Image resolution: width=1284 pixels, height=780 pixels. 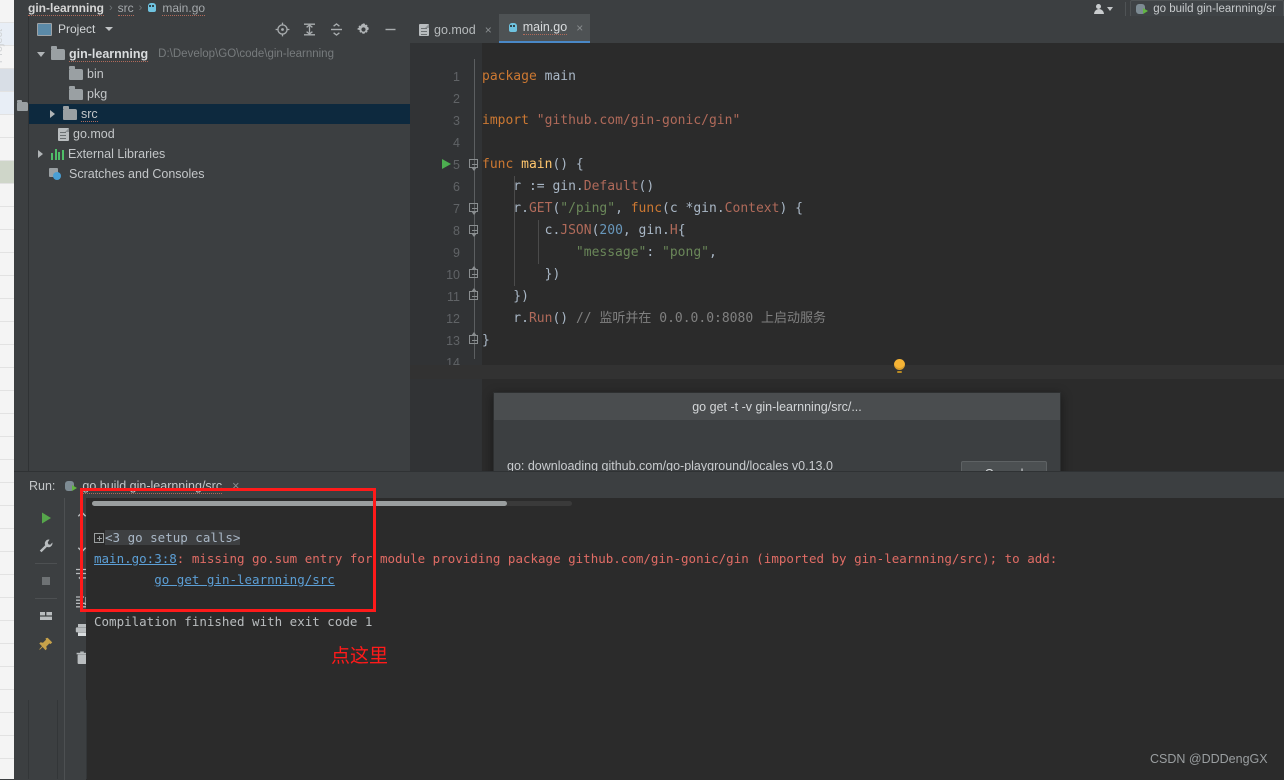 I want to click on code-line: "message": "pong",, so click(x=599, y=253).